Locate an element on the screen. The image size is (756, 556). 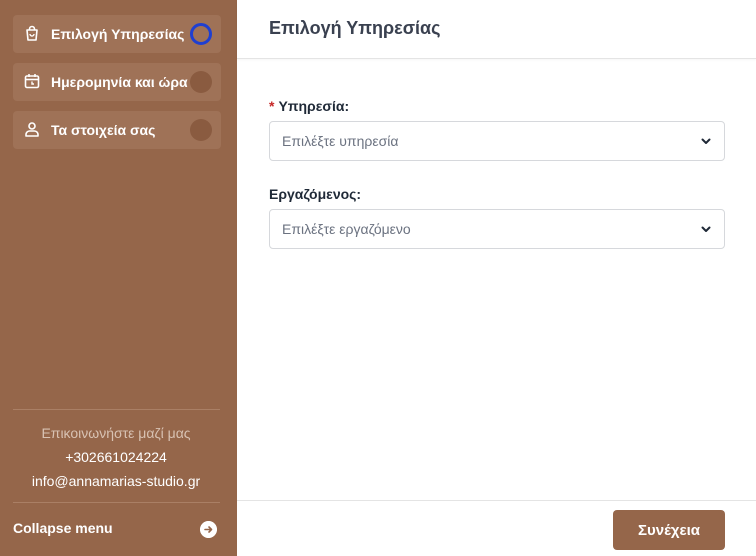
service-label: * Υπηρεσία: is located at coordinates (309, 106).